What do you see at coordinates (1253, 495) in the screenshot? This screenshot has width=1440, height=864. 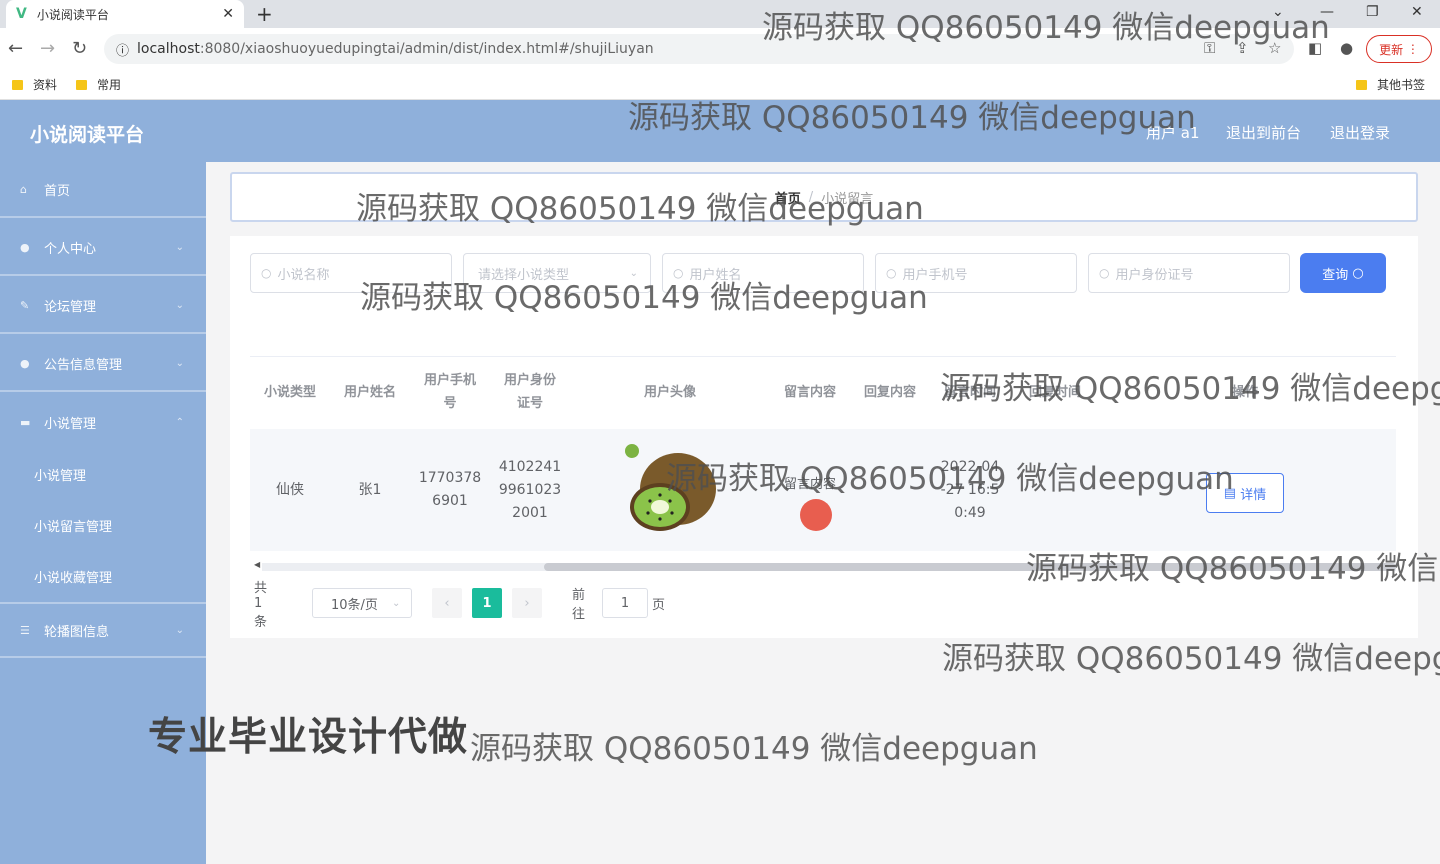 I see `detail-label: 详情` at bounding box center [1253, 495].